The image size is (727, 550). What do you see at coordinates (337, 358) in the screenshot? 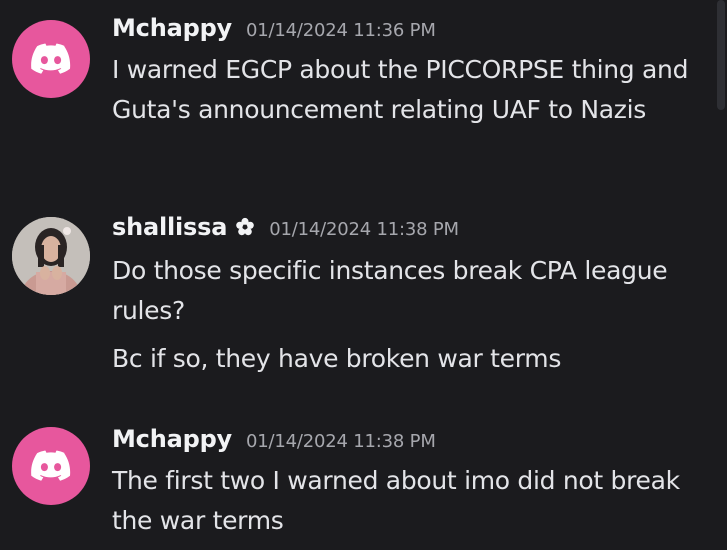
I see `message-text: Bc if so, they have broken war terms` at bounding box center [337, 358].